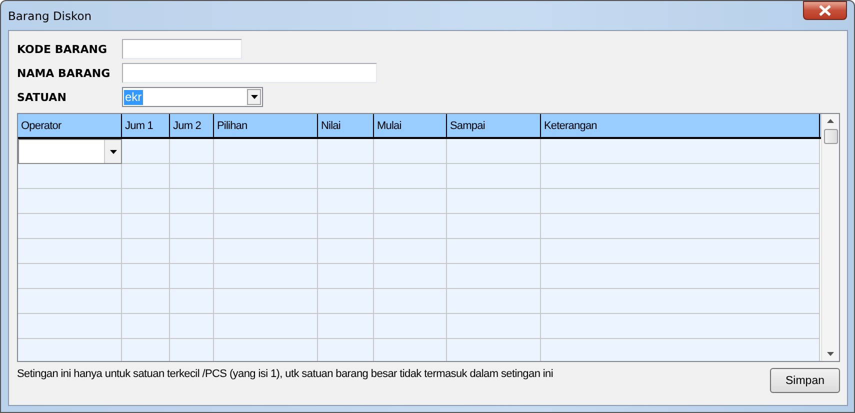 Image resolution: width=855 pixels, height=413 pixels. What do you see at coordinates (494, 125) in the screenshot?
I see `column-header: Sampai` at bounding box center [494, 125].